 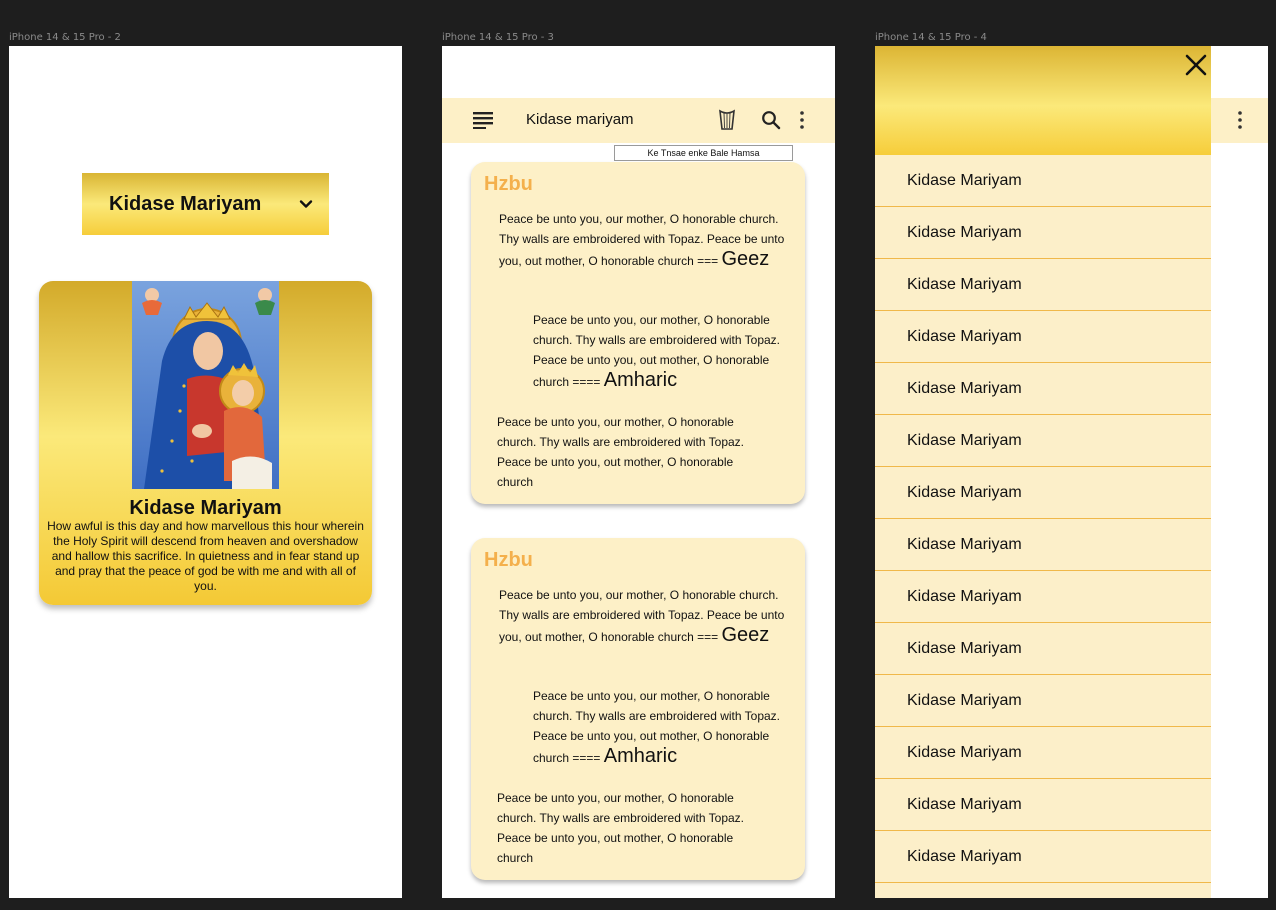 I want to click on liturgy-dropdown: Kidase Mariyam, so click(x=205, y=204).